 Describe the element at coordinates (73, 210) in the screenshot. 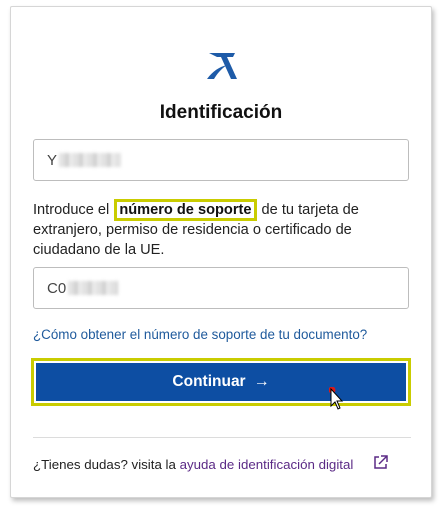

I see `instructions-prefix: Introduce el` at that location.